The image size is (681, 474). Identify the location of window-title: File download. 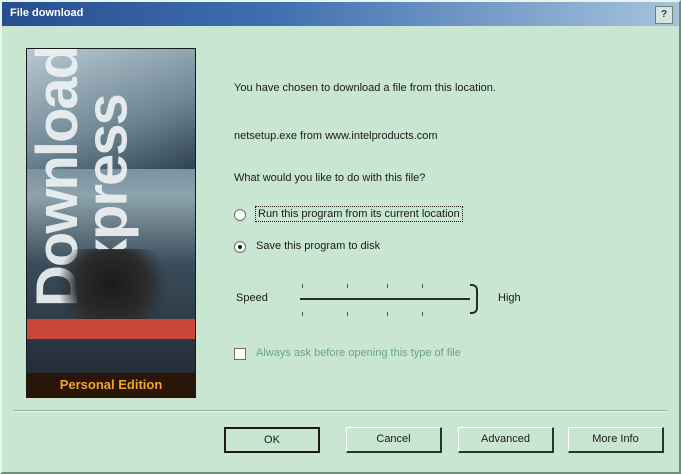
(47, 13).